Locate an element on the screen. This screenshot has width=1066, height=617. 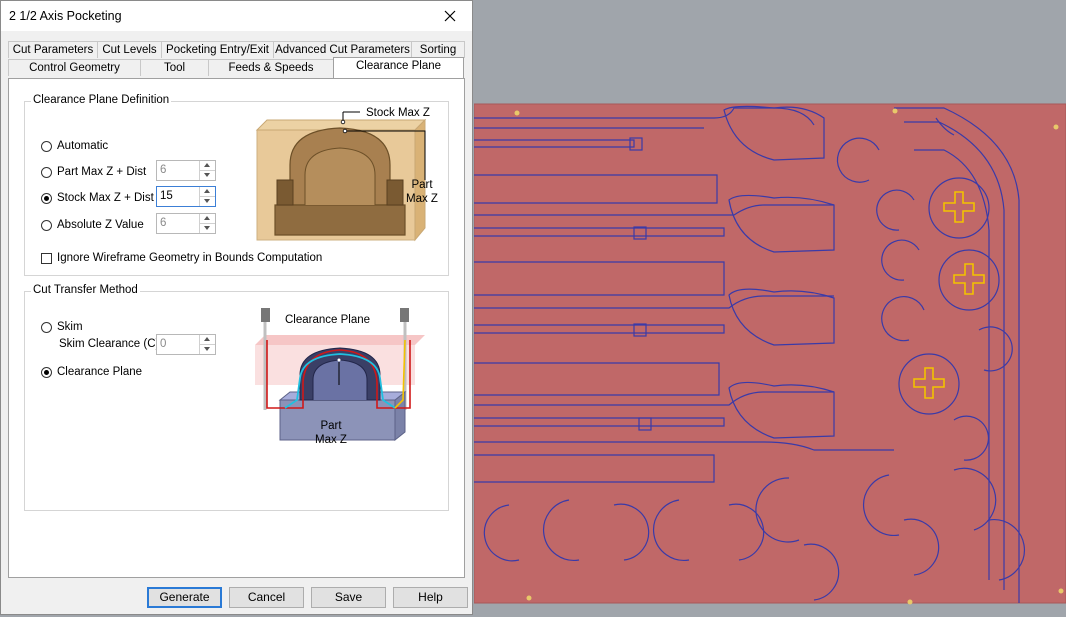
skim-label: Skim is located at coordinates (70, 327).